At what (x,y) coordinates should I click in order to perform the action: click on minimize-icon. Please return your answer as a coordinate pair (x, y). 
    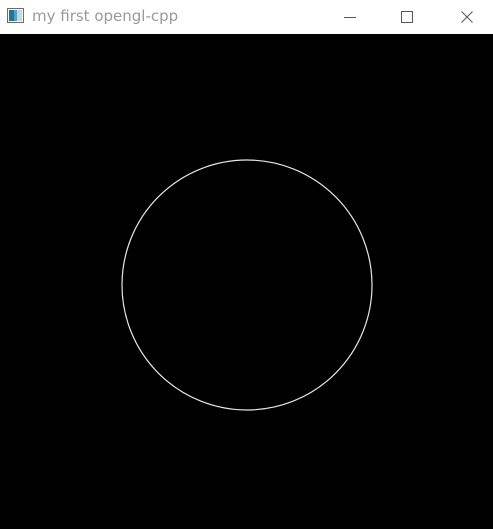
    Looking at the image, I should click on (350, 17).